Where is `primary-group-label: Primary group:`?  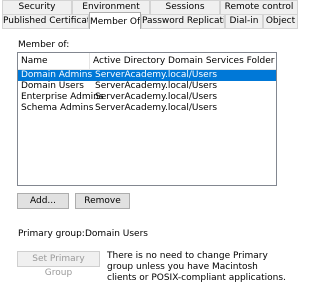
primary-group-label: Primary group: is located at coordinates (51, 234).